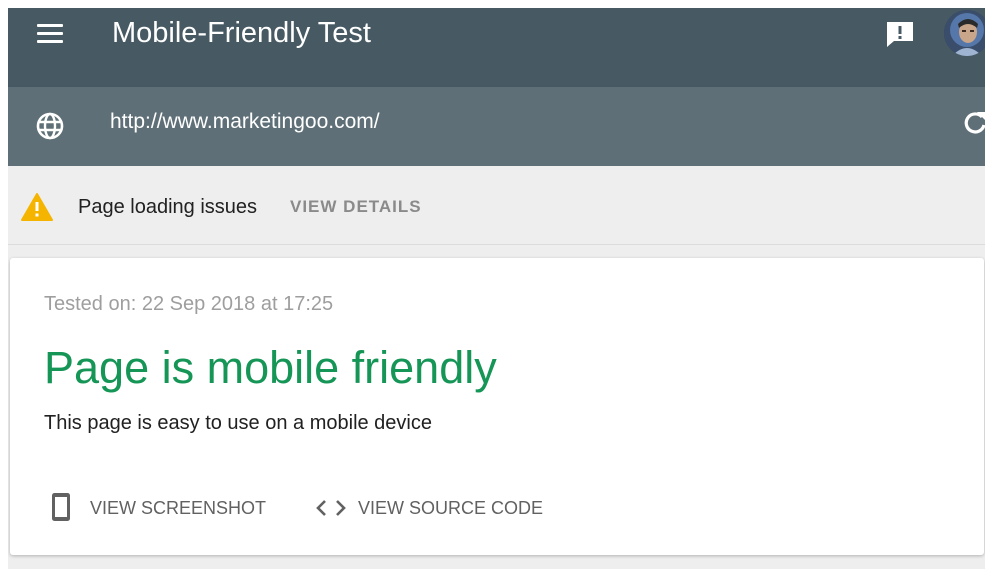 The width and height of the screenshot is (985, 569). What do you see at coordinates (61, 507) in the screenshot?
I see `phone-icon` at bounding box center [61, 507].